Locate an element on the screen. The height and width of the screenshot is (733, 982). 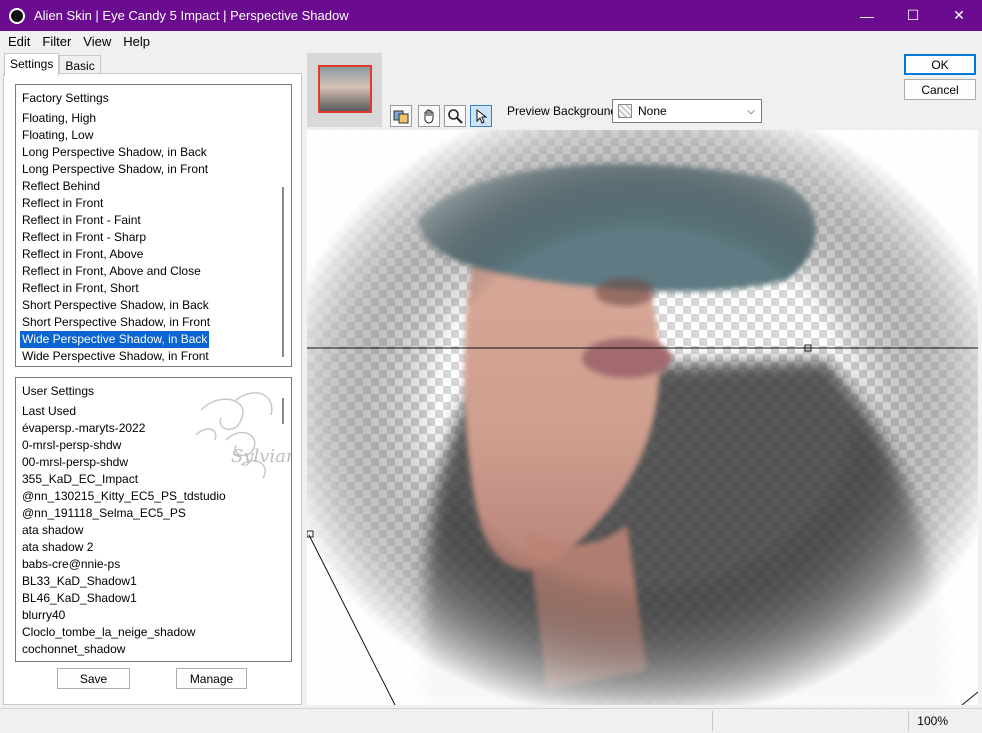
user-item: BL46_KaD_Shadow1 is located at coordinates (124, 598).